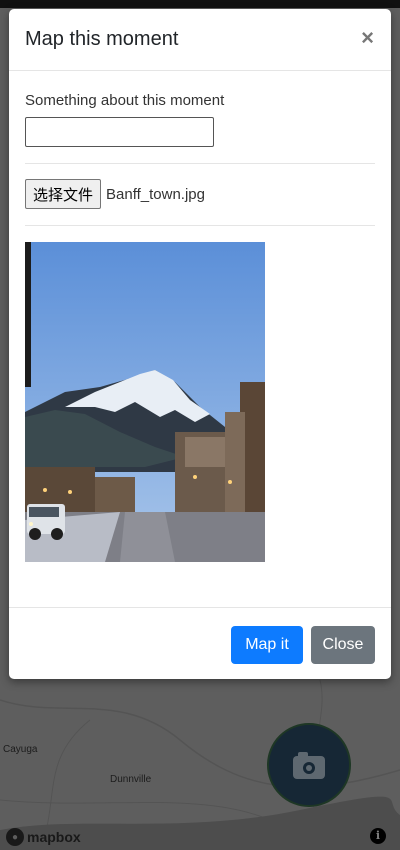 The height and width of the screenshot is (850, 400). I want to click on modal-header: Map this moment ×, so click(200, 40).